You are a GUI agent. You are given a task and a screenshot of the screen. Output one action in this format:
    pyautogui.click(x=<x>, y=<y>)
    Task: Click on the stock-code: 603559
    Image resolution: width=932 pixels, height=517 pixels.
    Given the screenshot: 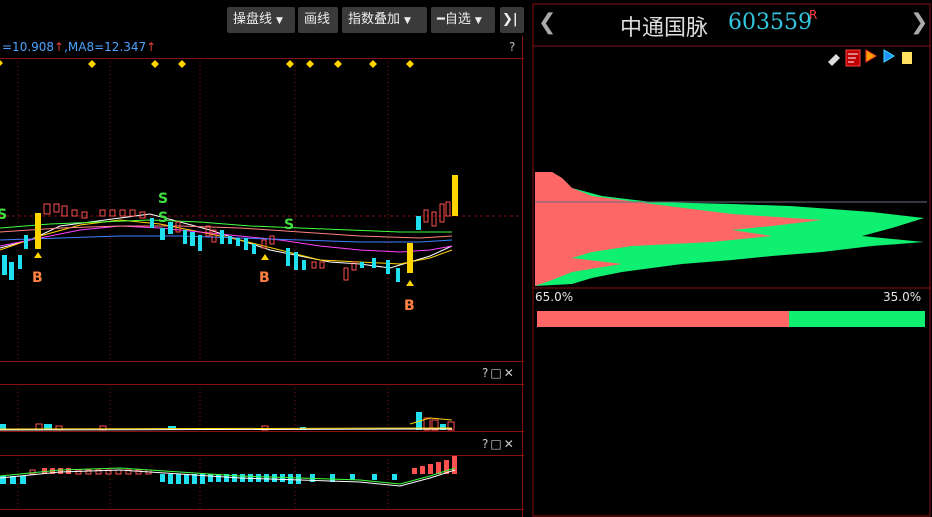 What is the action you would take?
    pyautogui.click(x=770, y=22)
    